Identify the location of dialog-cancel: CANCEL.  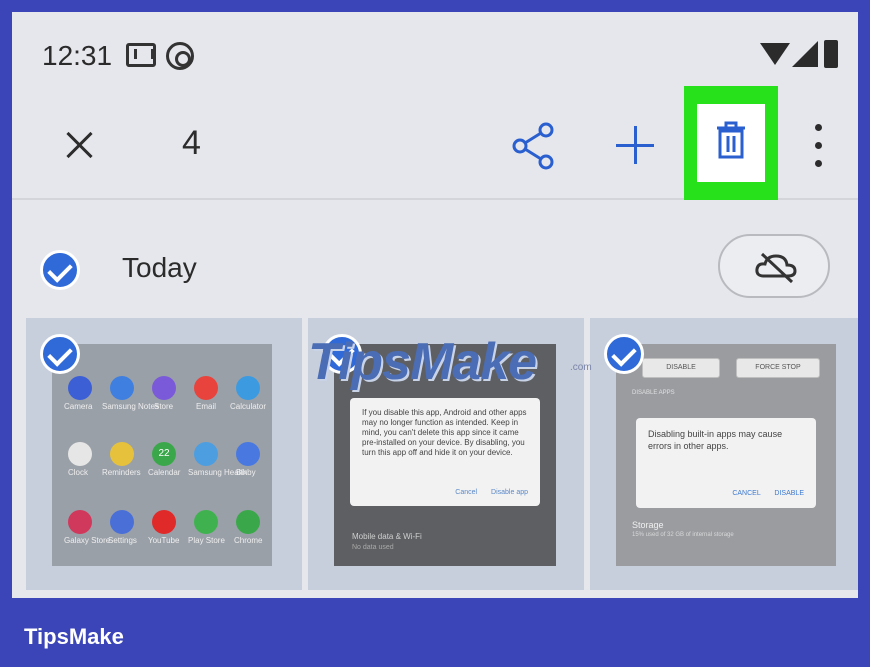
(746, 493).